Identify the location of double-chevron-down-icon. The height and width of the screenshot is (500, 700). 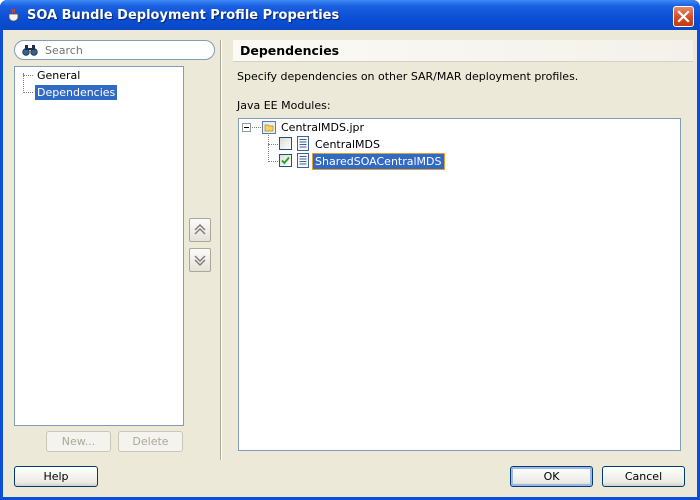
(200, 260).